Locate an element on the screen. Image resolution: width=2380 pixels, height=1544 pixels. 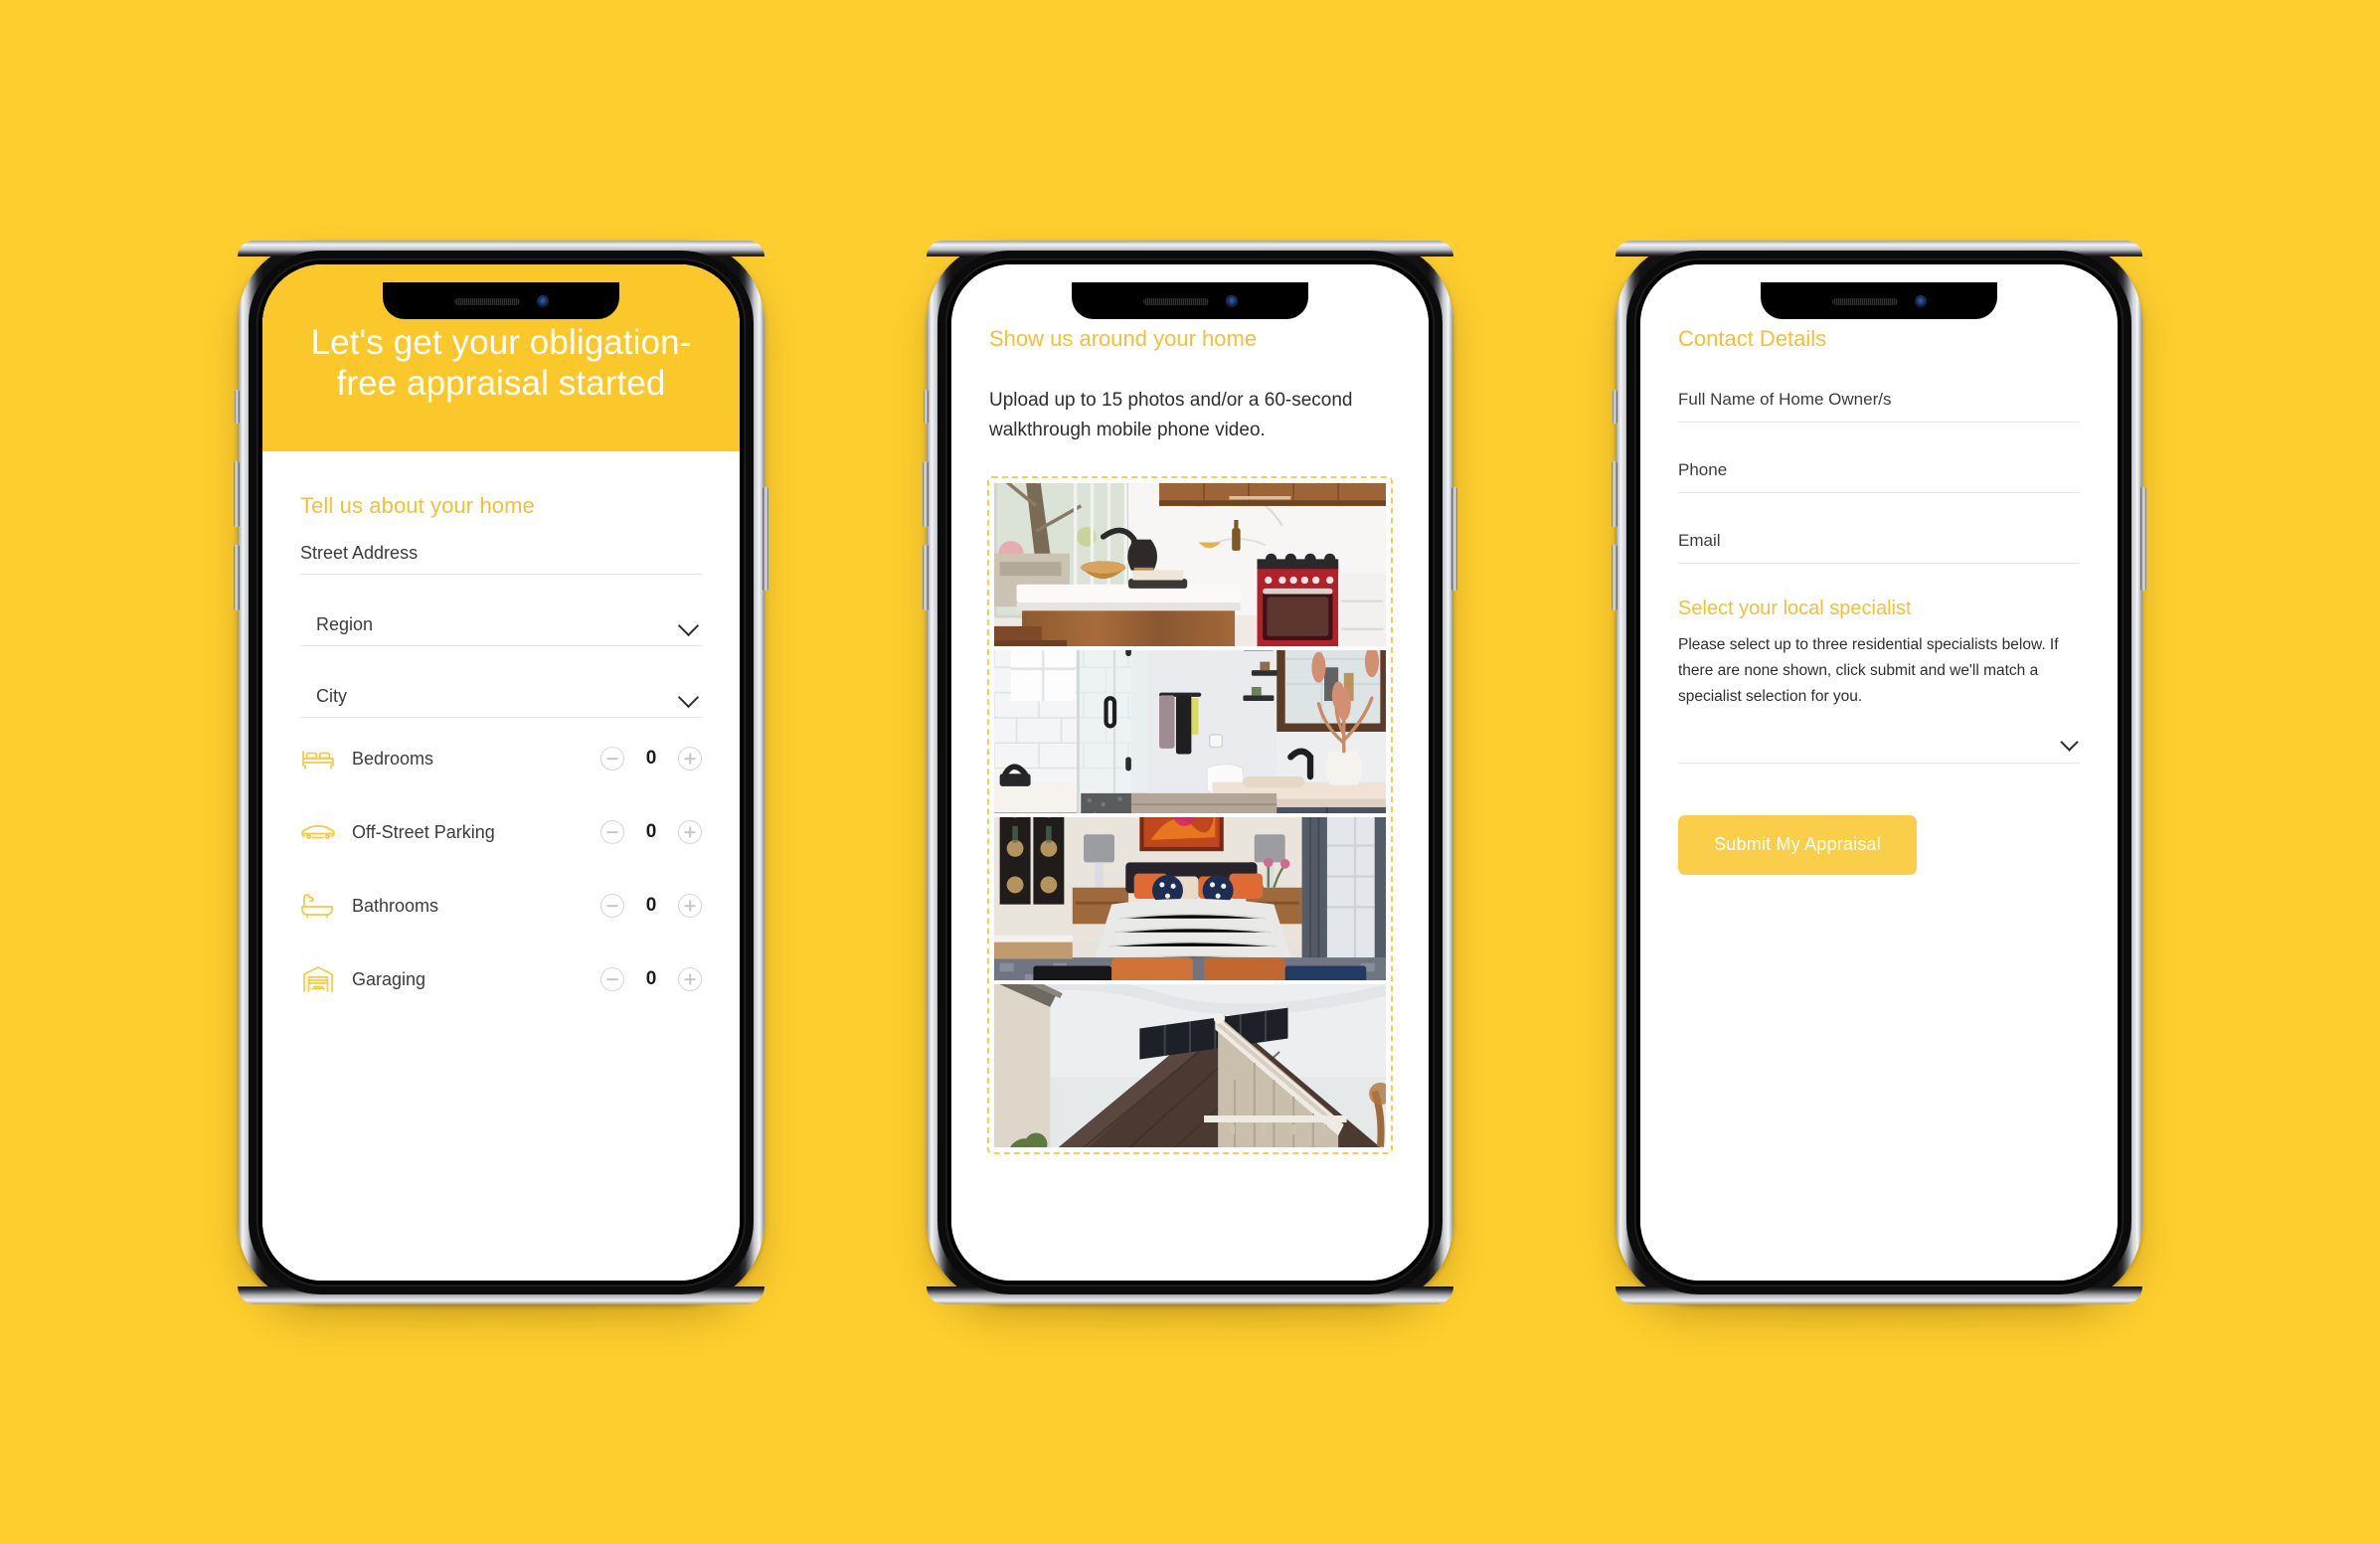
stepper-bedrooms: 0 is located at coordinates (651, 759).